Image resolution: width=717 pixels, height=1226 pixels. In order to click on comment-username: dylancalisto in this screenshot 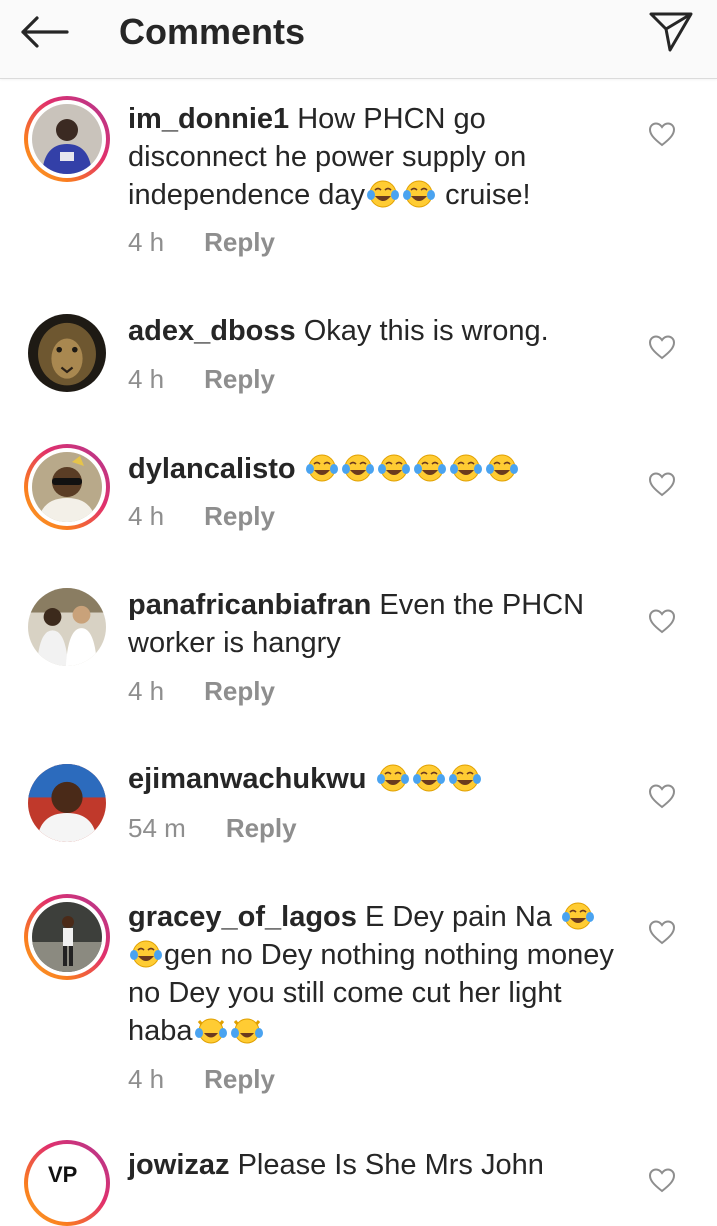, I will do `click(212, 469)`.